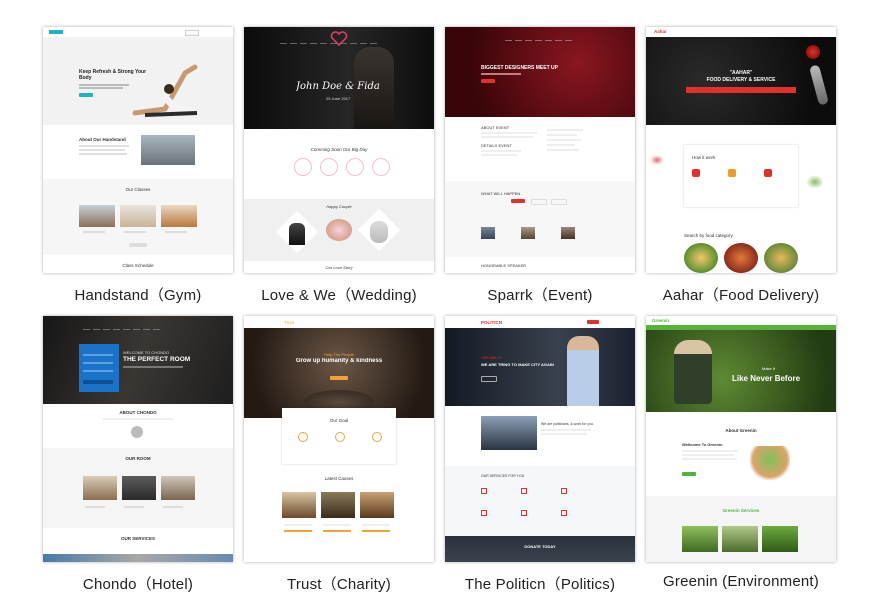  What do you see at coordinates (339, 38) in the screenshot?
I see `heart-logo-icon` at bounding box center [339, 38].